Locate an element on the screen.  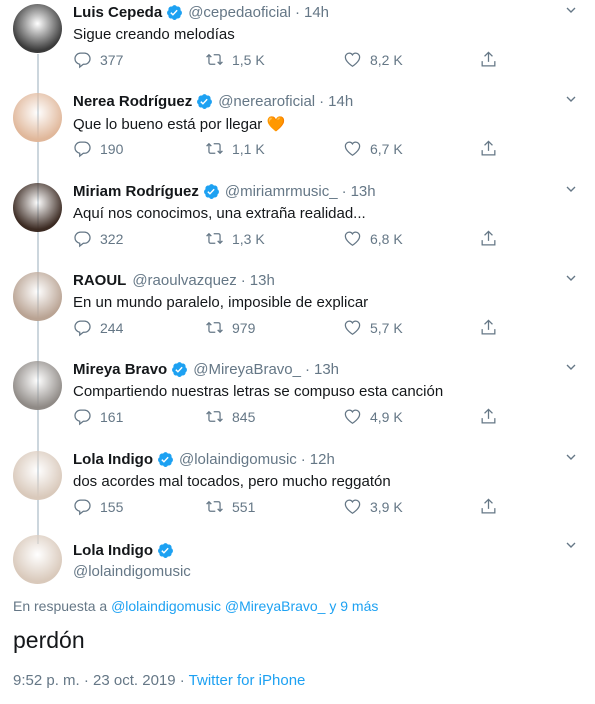
like-button: 8,2 K is located at coordinates (373, 59).